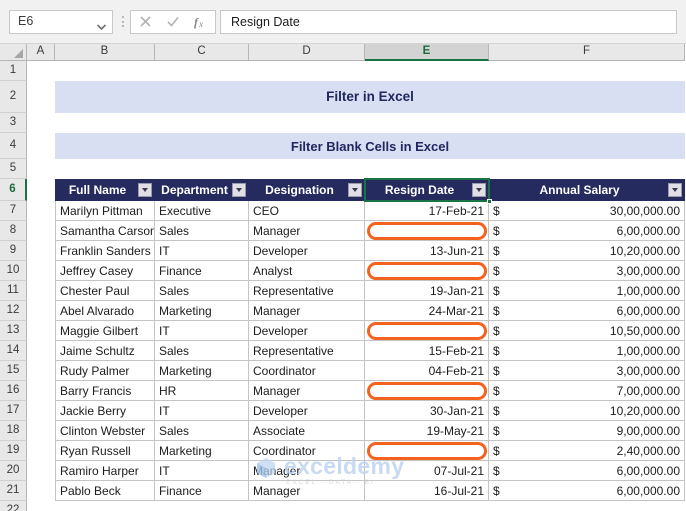 Image resolution: width=686 pixels, height=511 pixels. Describe the element at coordinates (41, 97) in the screenshot. I see `cell-a2` at that location.